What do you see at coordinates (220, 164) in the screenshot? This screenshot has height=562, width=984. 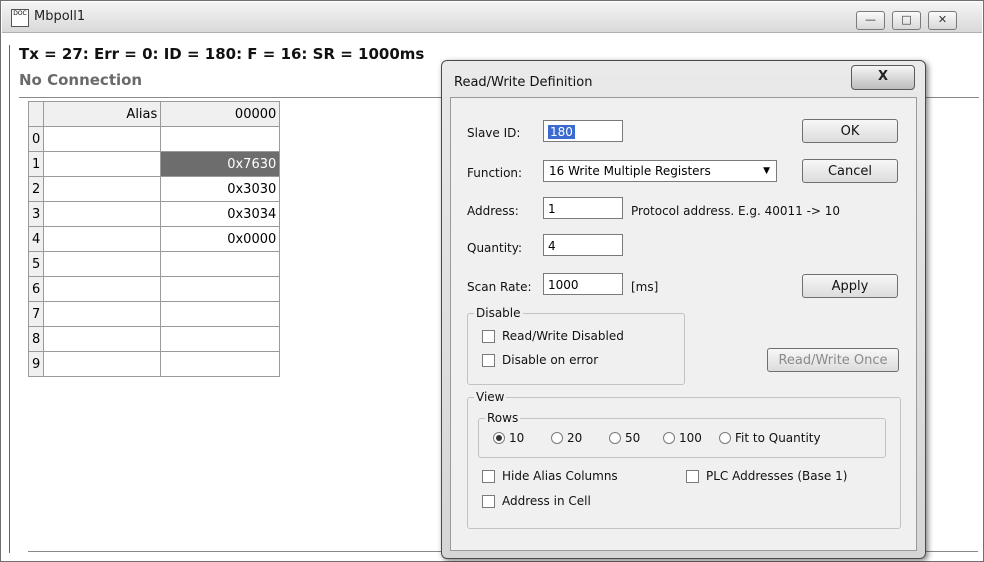 I see `value-cell-selected: 0x7630` at bounding box center [220, 164].